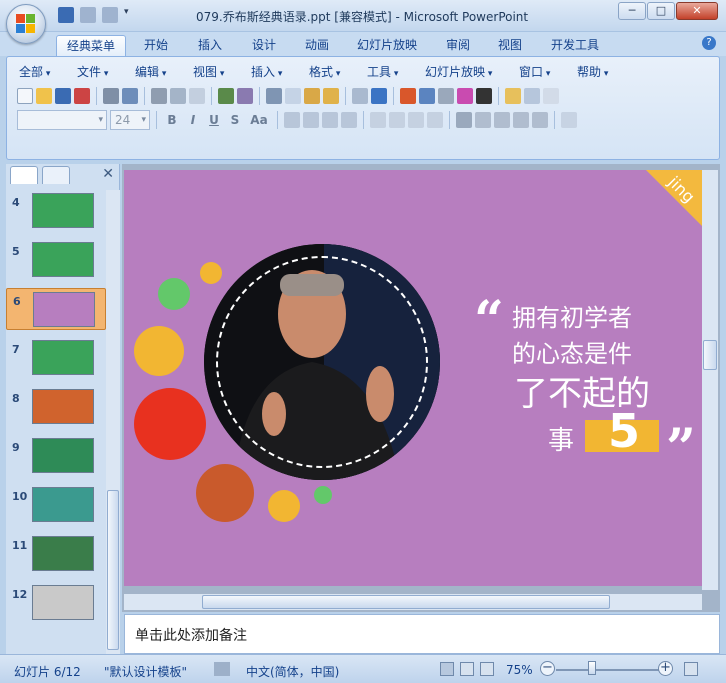 Image resolution: width=726 pixels, height=683 pixels. Describe the element at coordinates (62, 120) in the screenshot. I see `font-name-combo` at that location.